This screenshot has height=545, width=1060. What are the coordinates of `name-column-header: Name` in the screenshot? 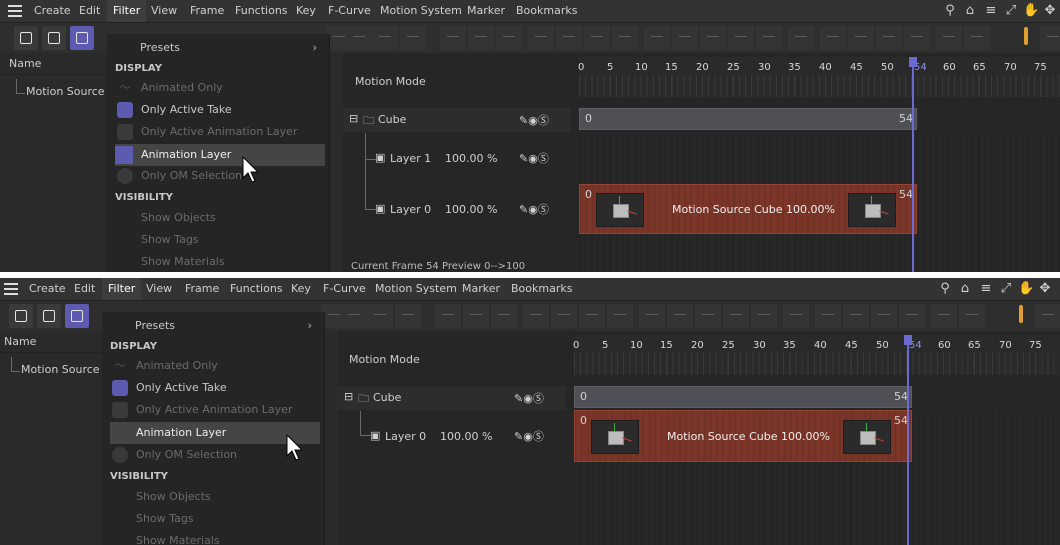 It's located at (55, 64).